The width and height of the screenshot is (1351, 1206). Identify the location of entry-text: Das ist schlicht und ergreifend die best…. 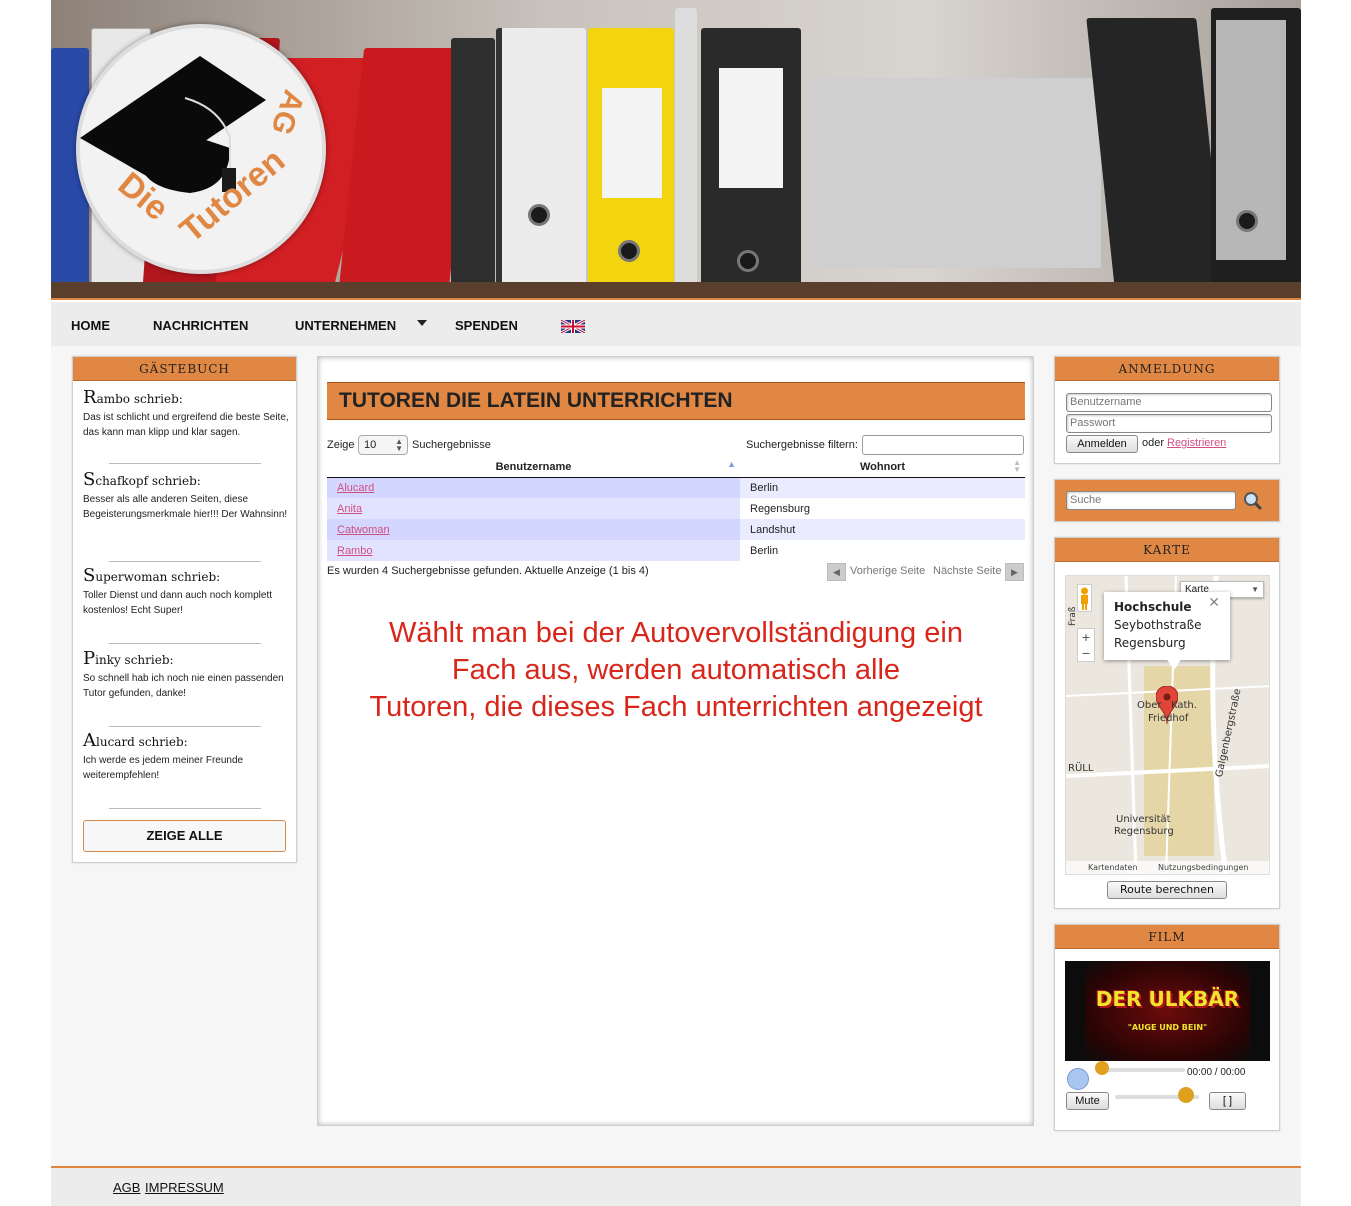
(186, 425).